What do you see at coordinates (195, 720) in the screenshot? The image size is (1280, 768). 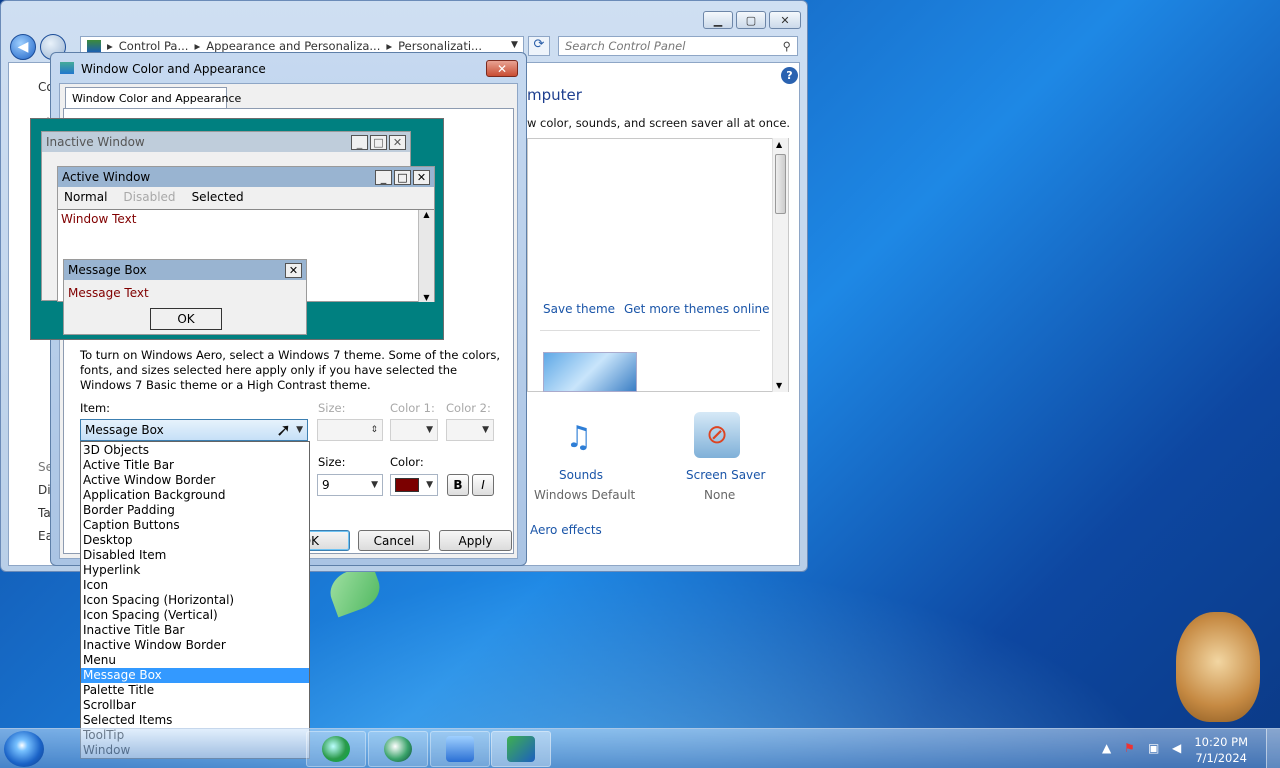 I see `dropdown-item: Selected Items` at bounding box center [195, 720].